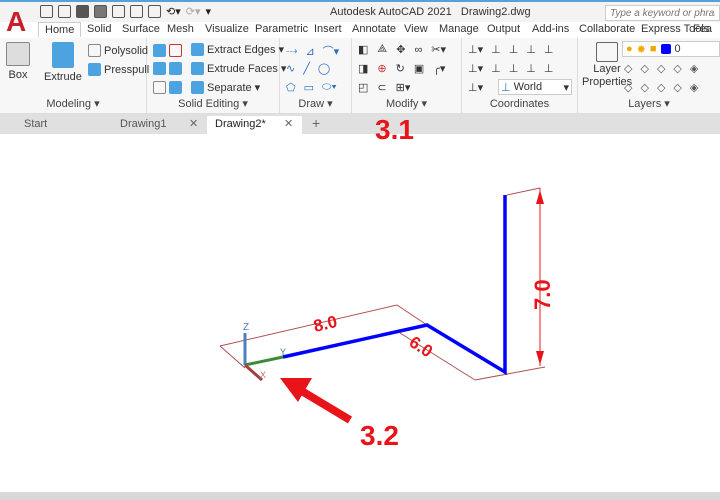 This screenshot has width=720, height=500. I want to click on ucs-previous-icon: ⊥, so click(496, 68).